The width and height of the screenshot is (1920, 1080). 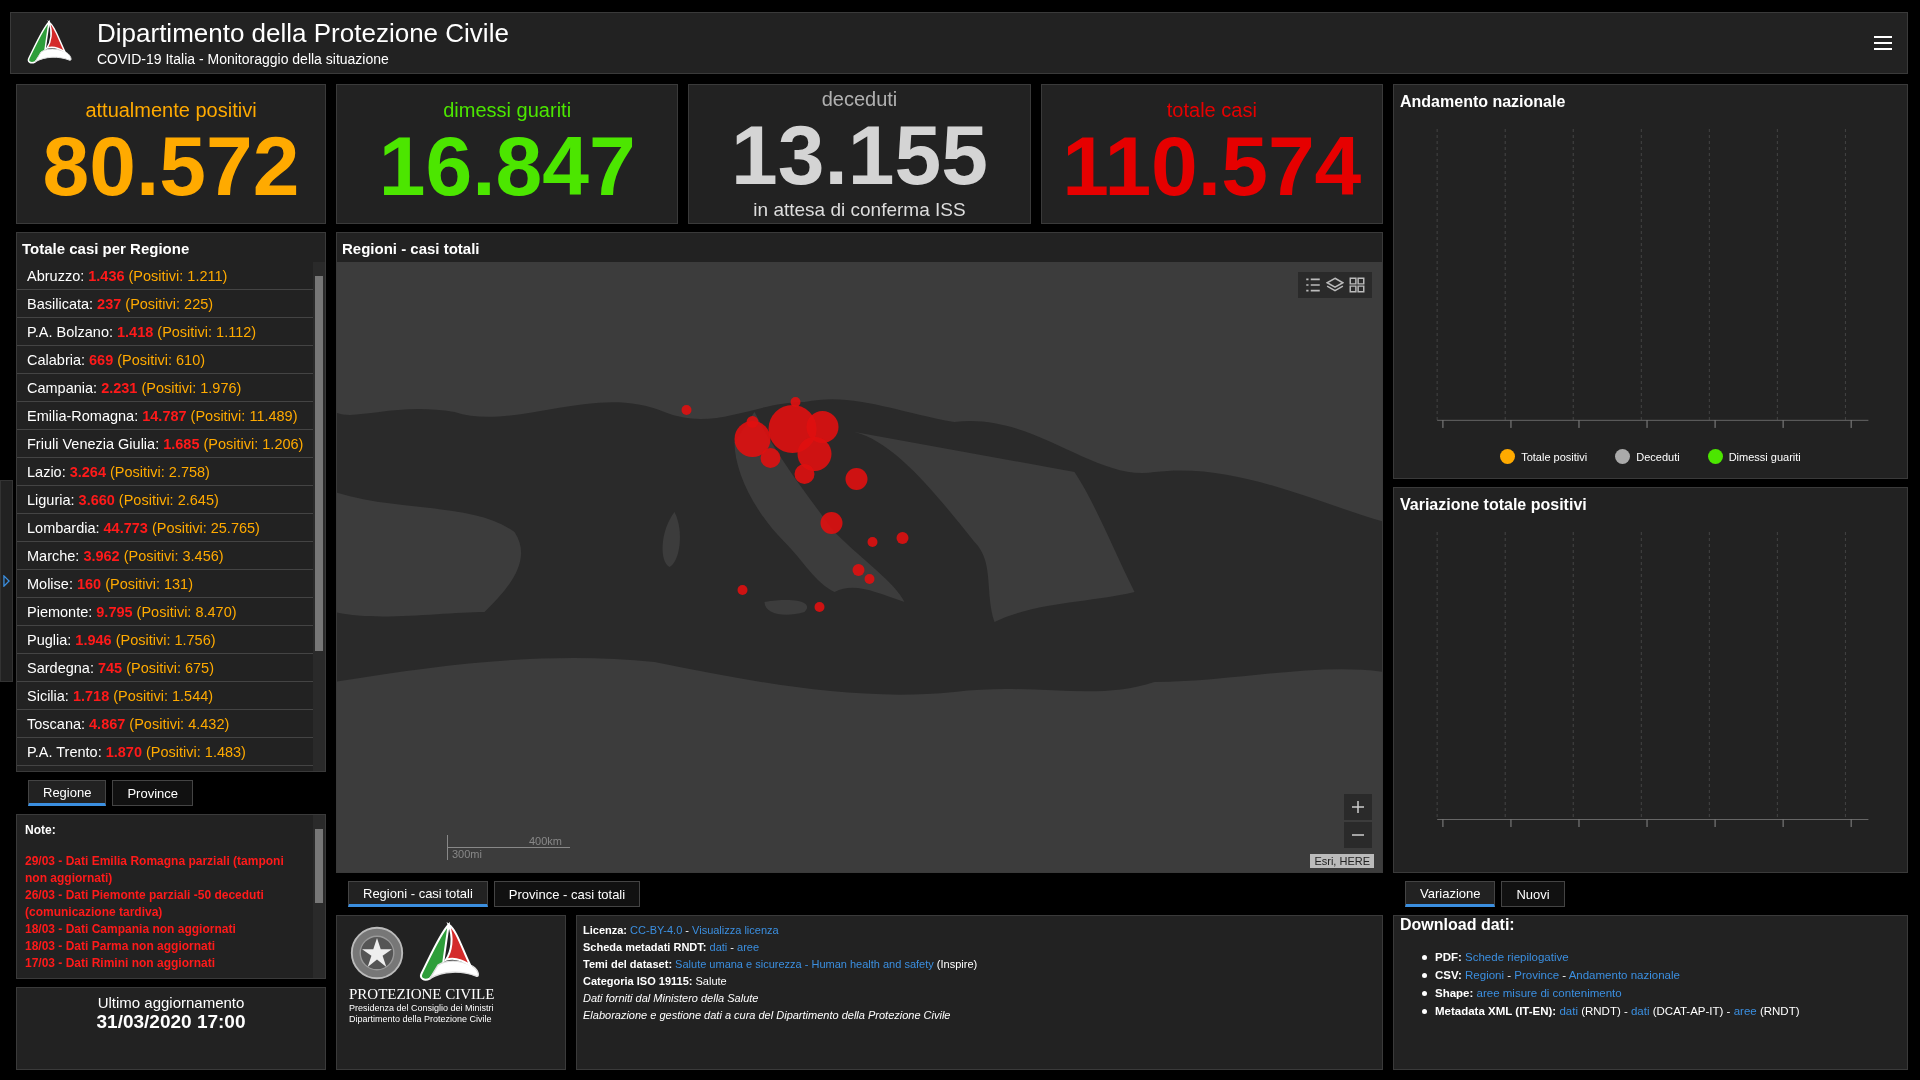 What do you see at coordinates (165, 360) in the screenshot?
I see `region-row: Calabria: 669 (Positivi: 610)` at bounding box center [165, 360].